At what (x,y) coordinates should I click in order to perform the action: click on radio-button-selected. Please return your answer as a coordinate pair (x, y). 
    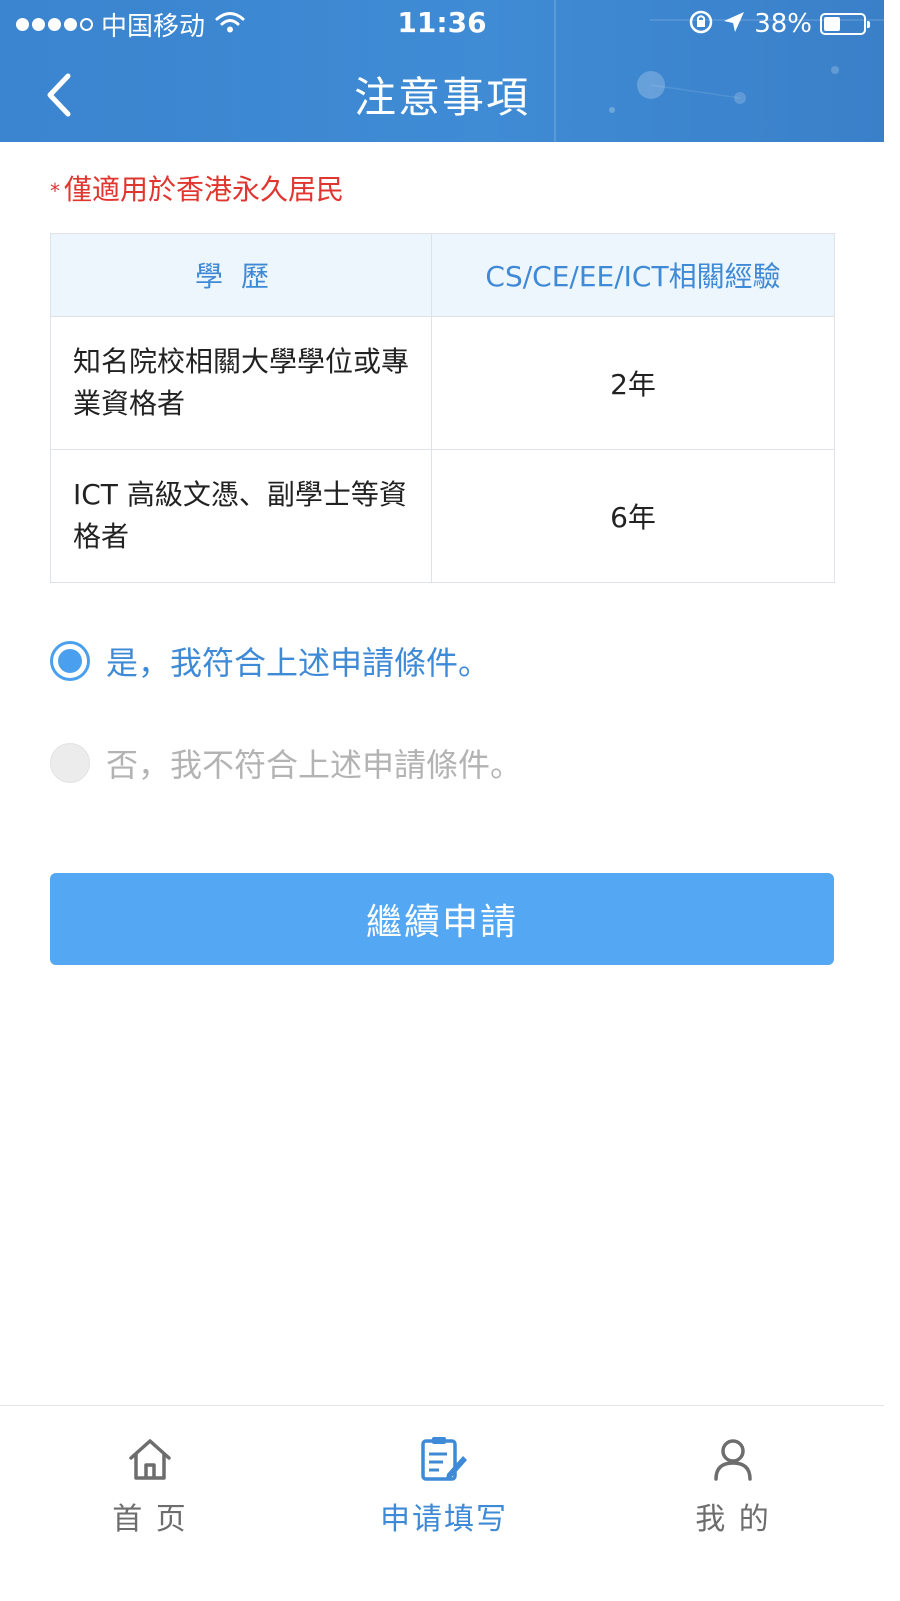
    Looking at the image, I should click on (70, 661).